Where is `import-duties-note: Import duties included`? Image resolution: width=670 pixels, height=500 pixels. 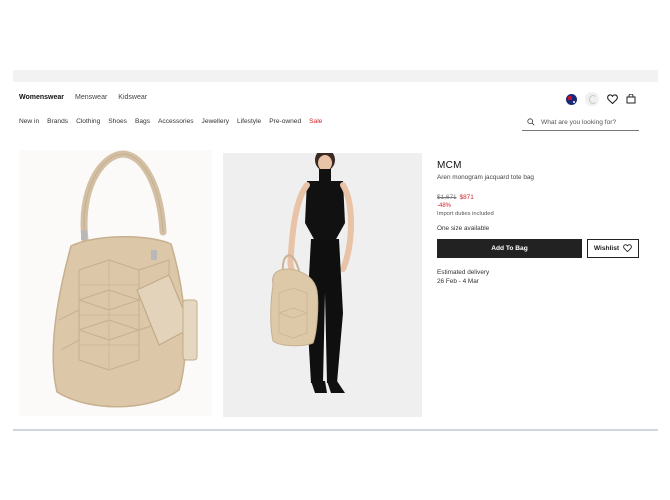 import-duties-note: Import duties included is located at coordinates (465, 214).